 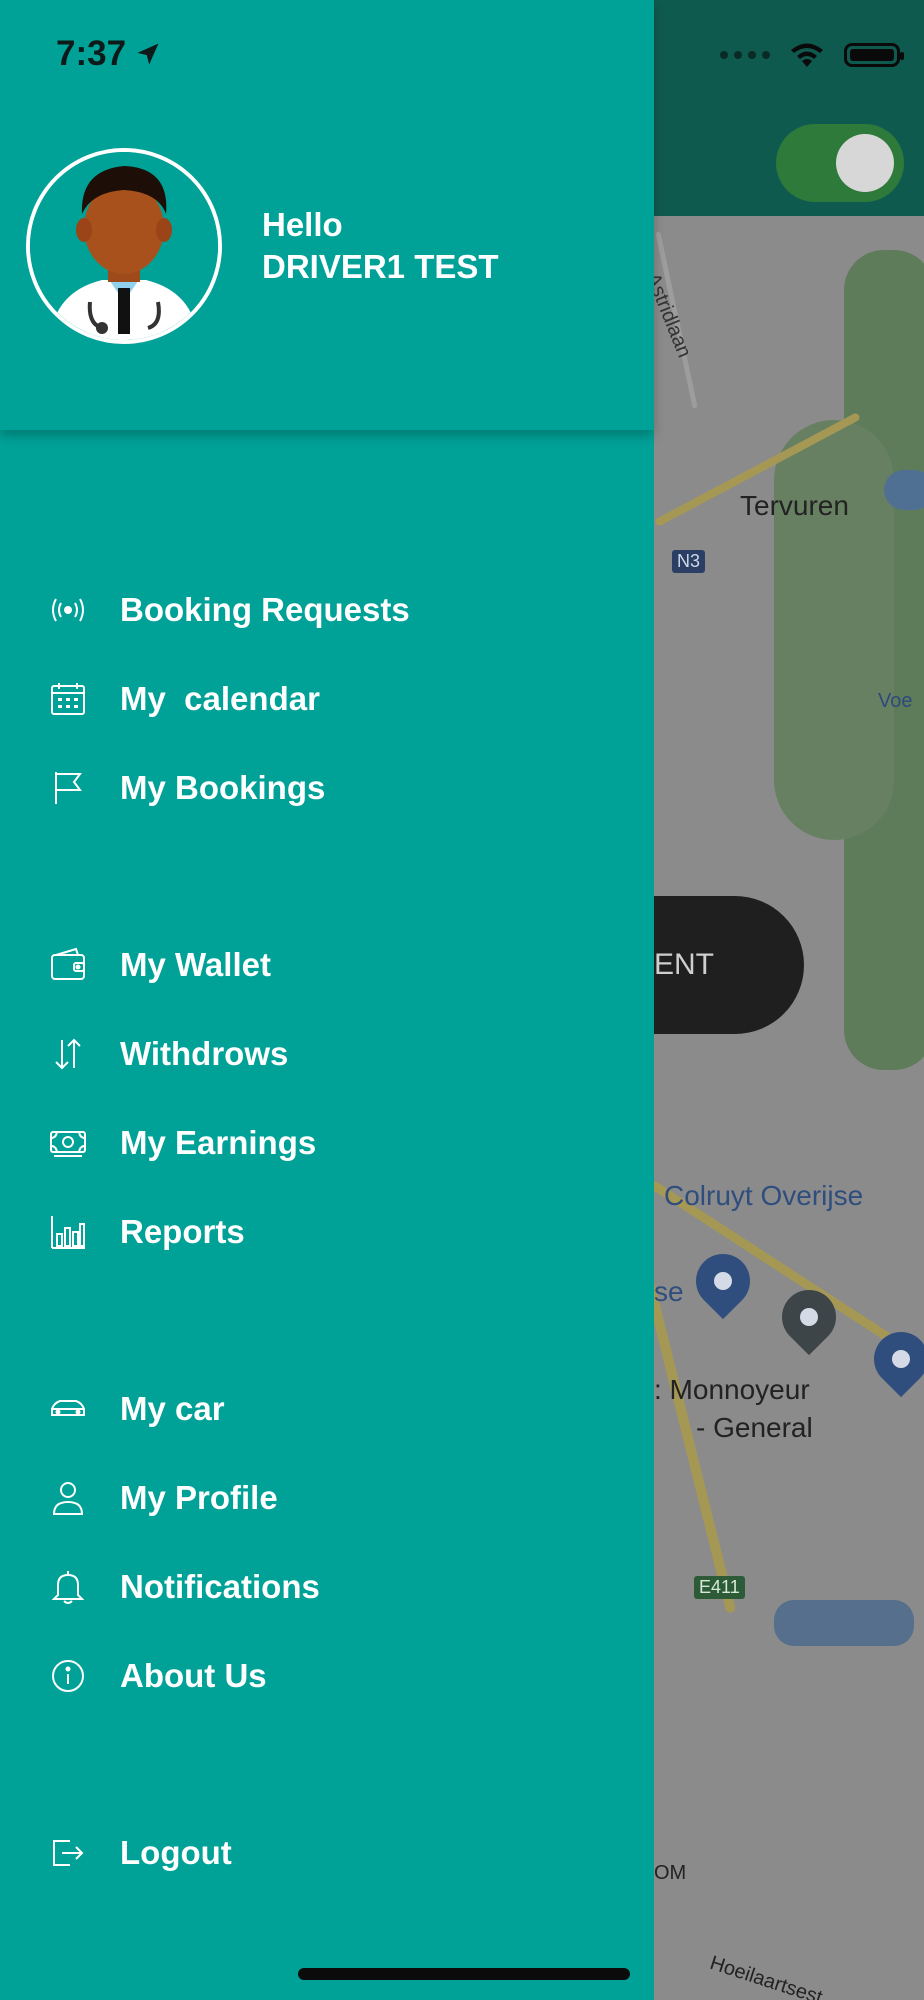 I want to click on map-label-om: OM, so click(x=670, y=1873).